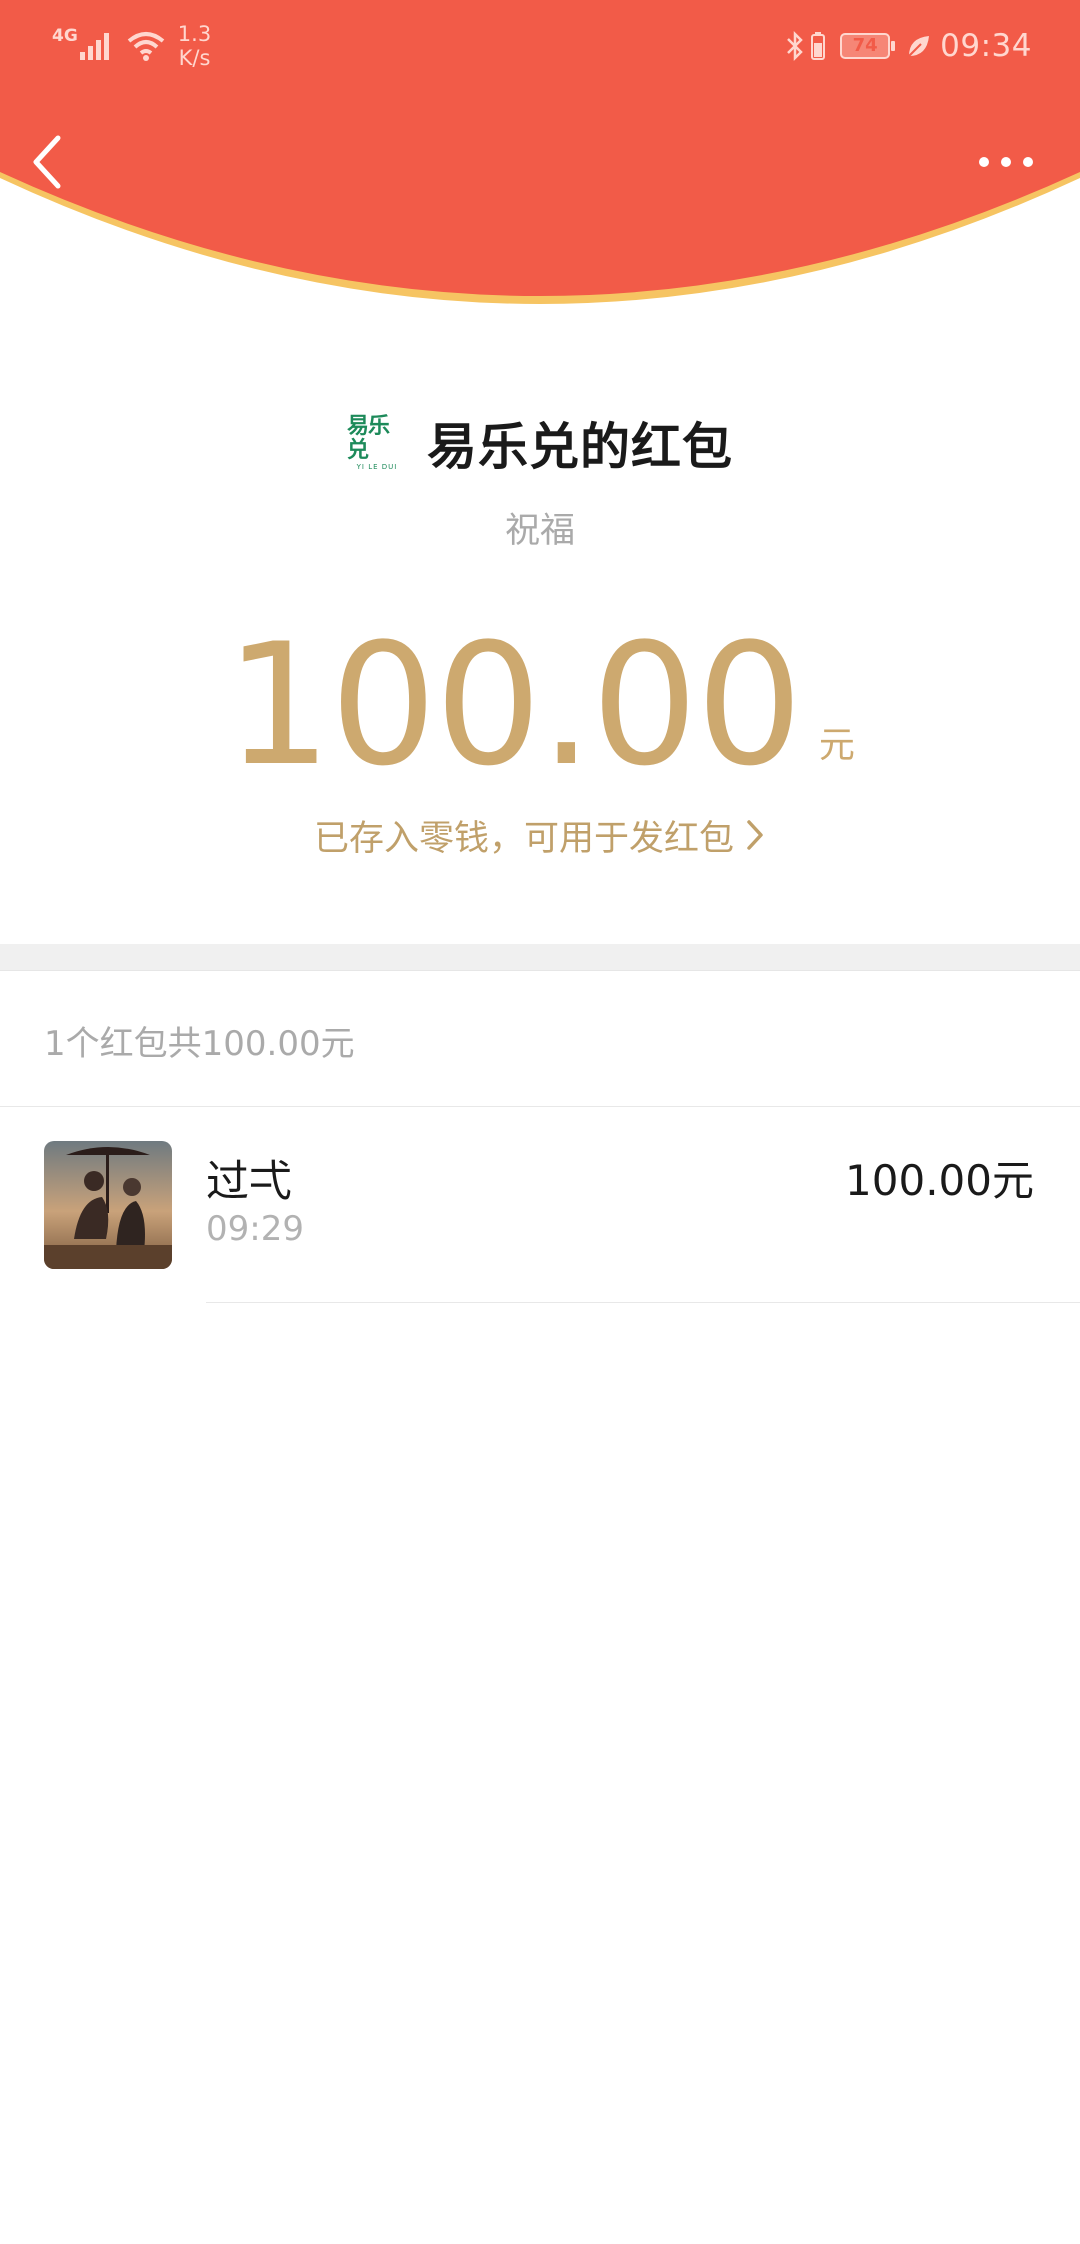 Image resolution: width=1080 pixels, height=2244 pixels. I want to click on receive-summary: 1个红包共100.00元, so click(199, 1044).